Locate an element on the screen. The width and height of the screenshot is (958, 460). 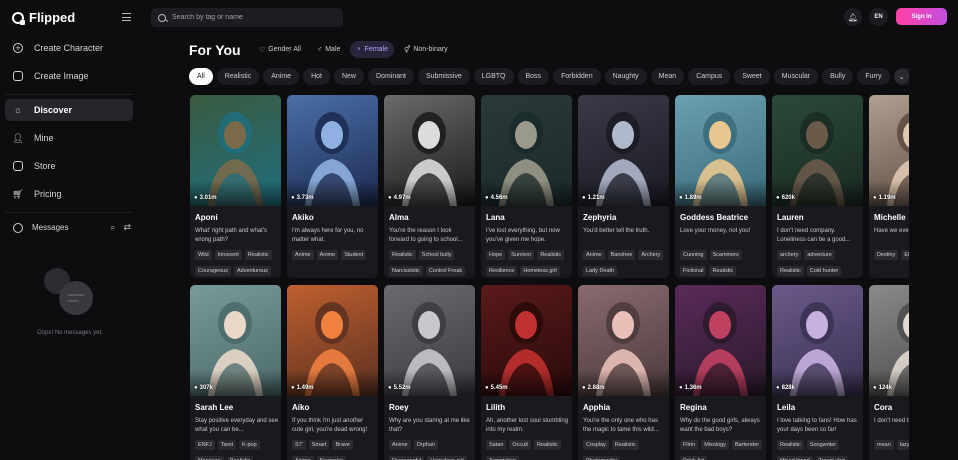
character-tag: adventure is located at coordinates (819, 255).